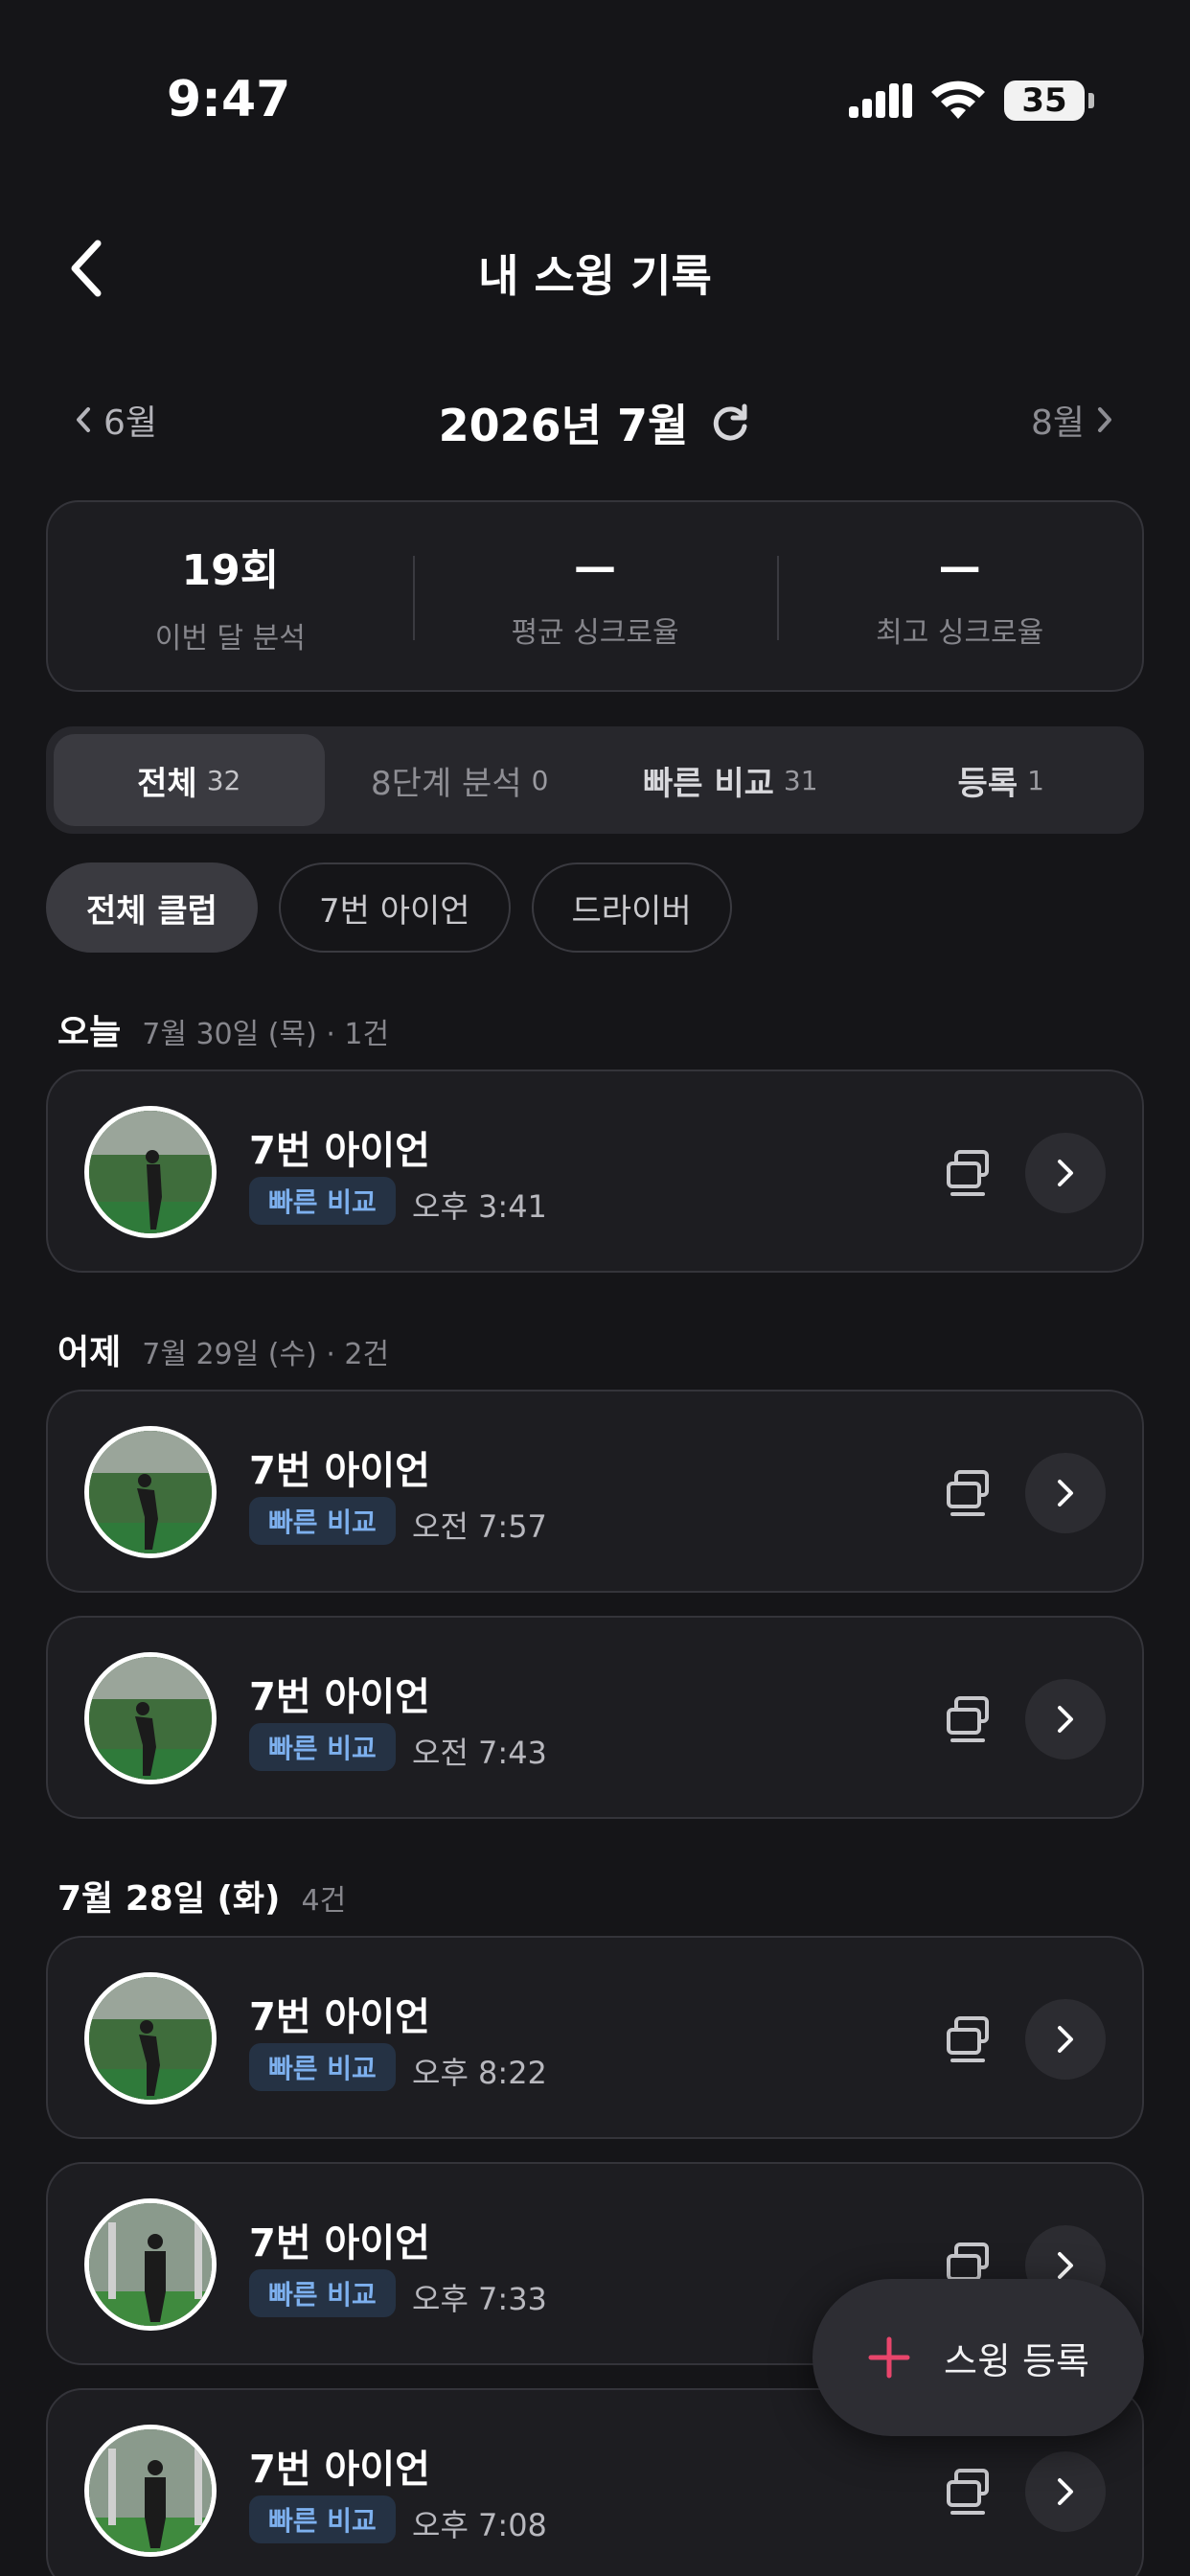  I want to click on tab-8-step-analysis: 8단계 분석 0, so click(460, 780).